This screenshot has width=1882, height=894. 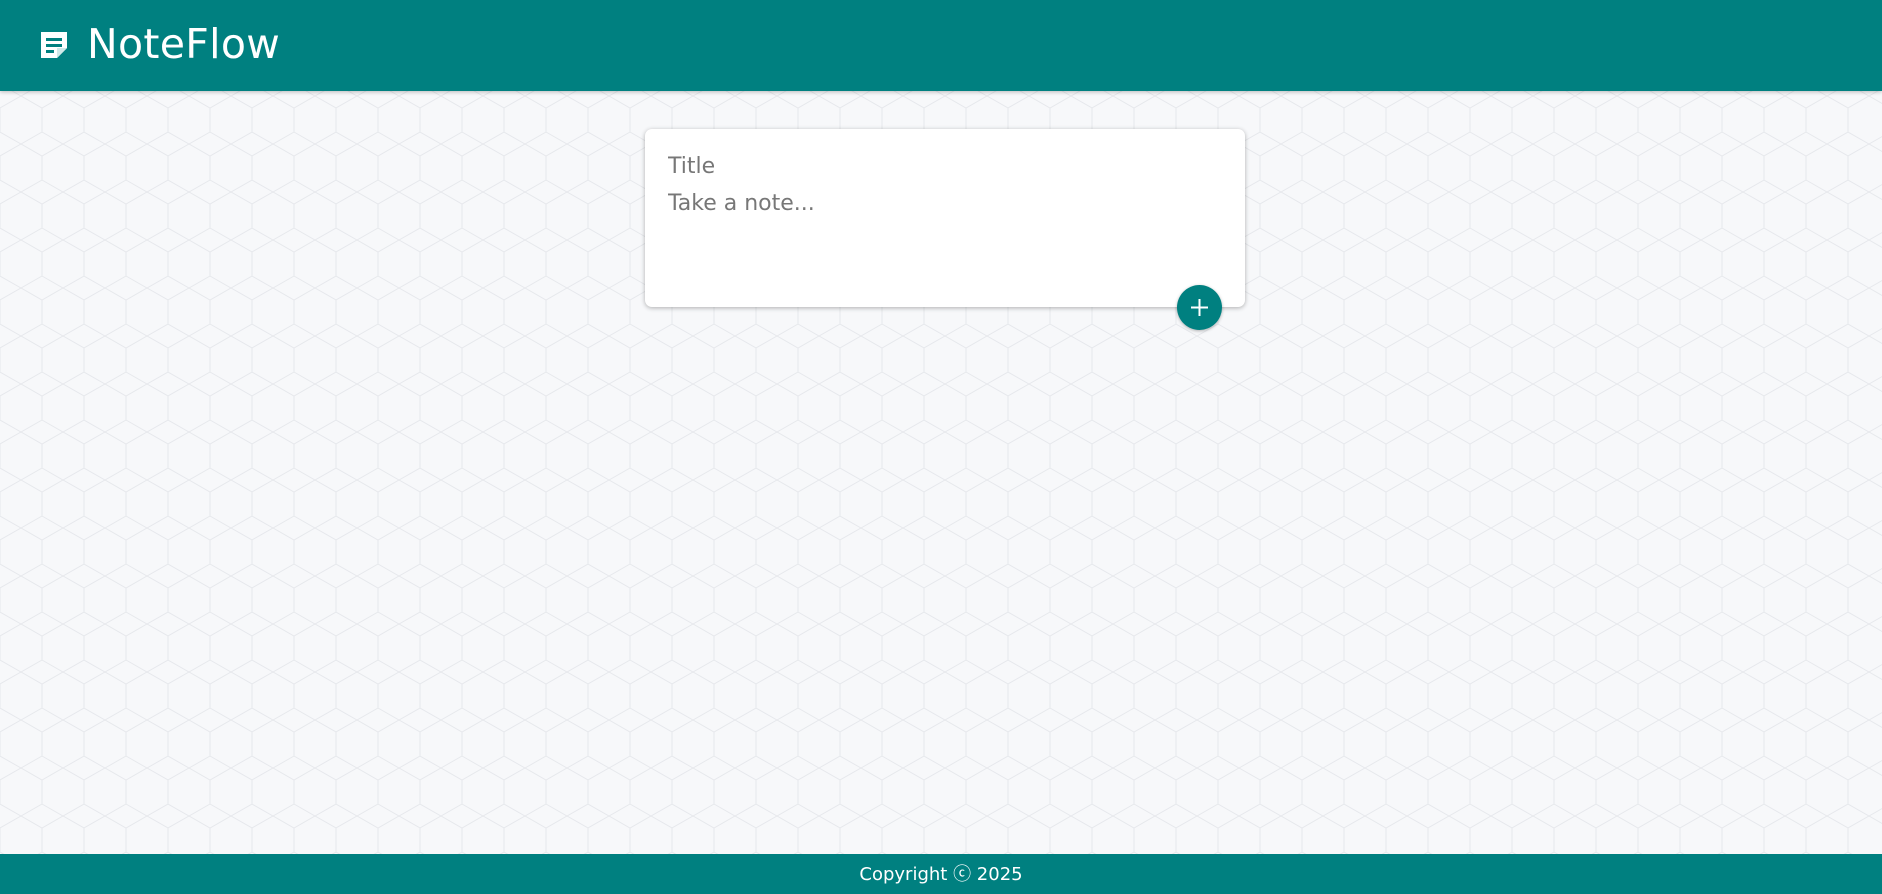 I want to click on add-note-button, so click(x=1199, y=307).